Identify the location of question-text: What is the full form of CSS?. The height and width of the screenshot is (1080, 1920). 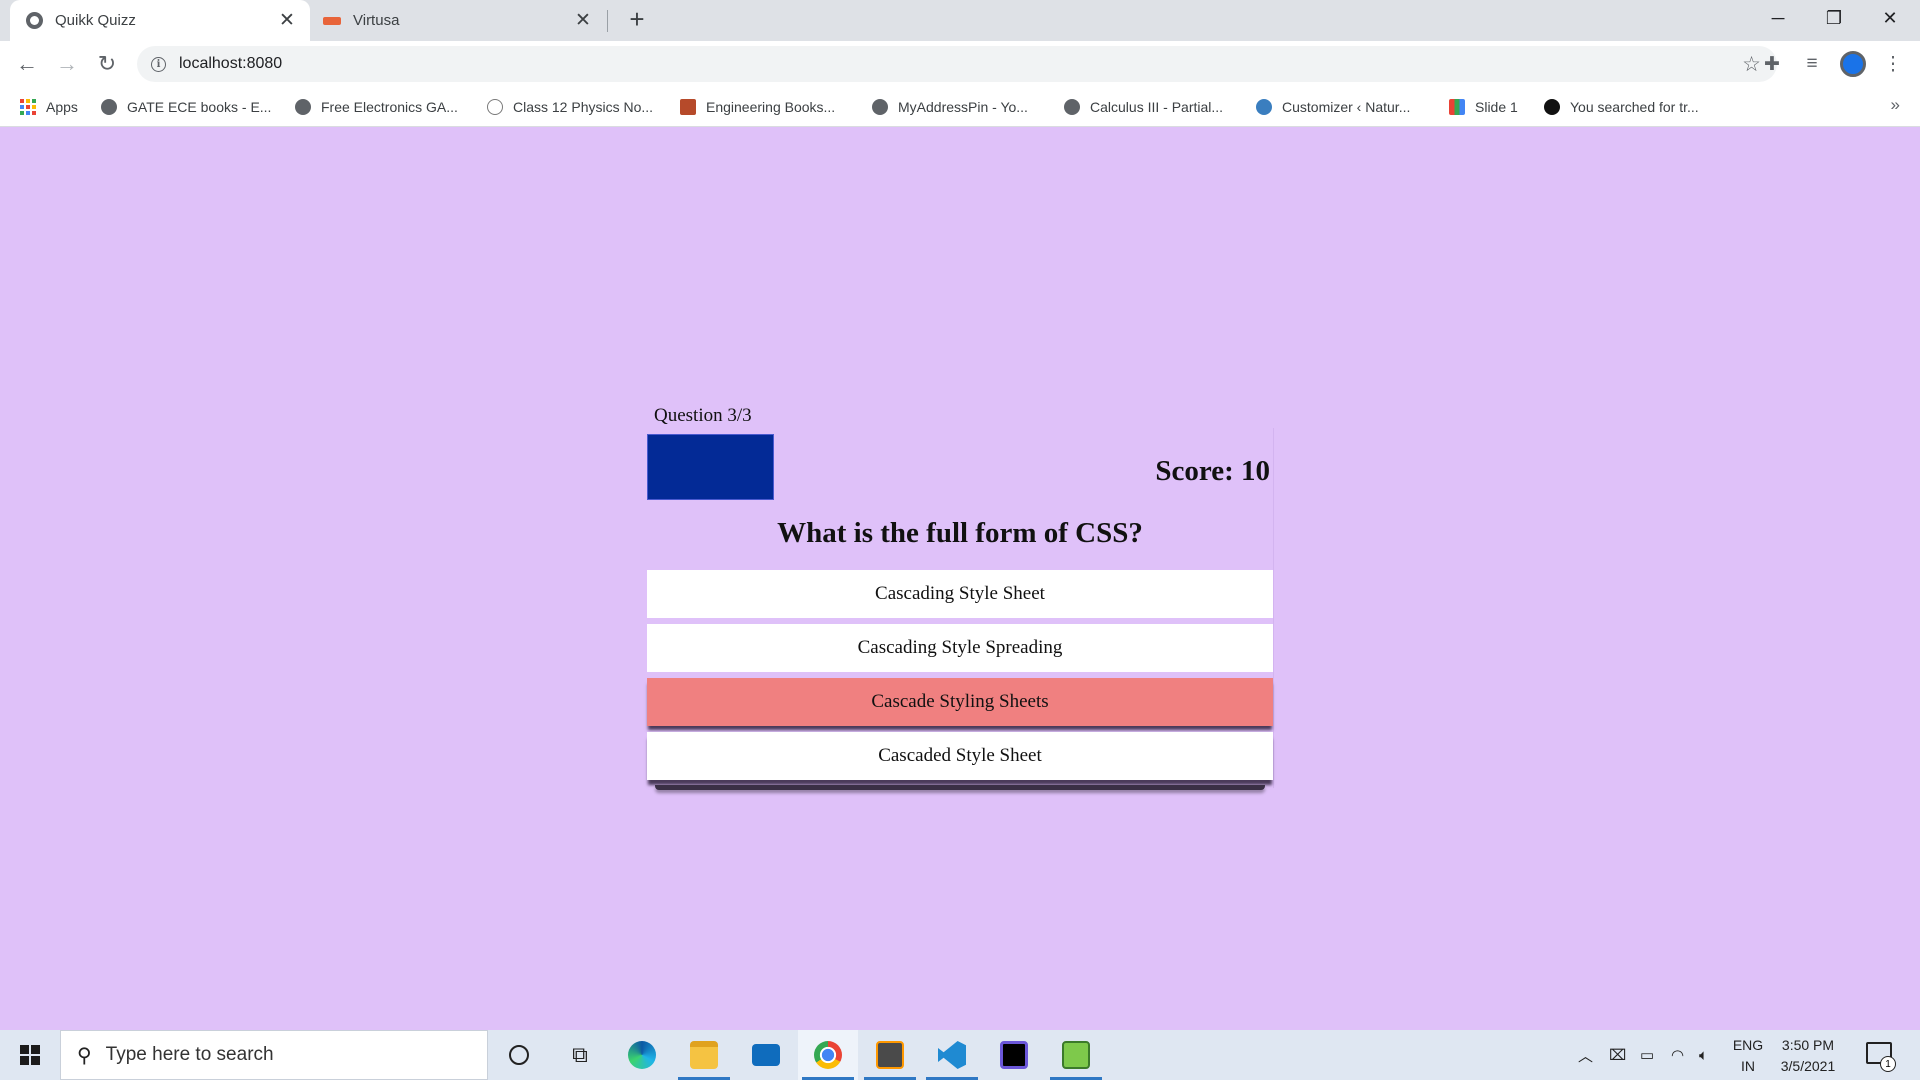
(960, 533).